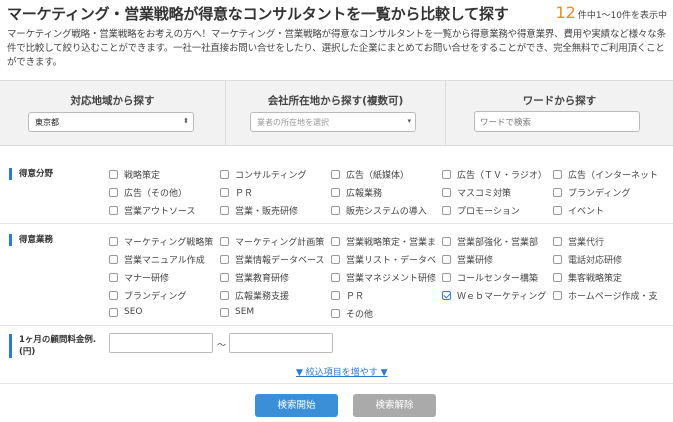 The width and height of the screenshot is (673, 422). I want to click on checkbox-option: マスコミ対策, so click(496, 192).